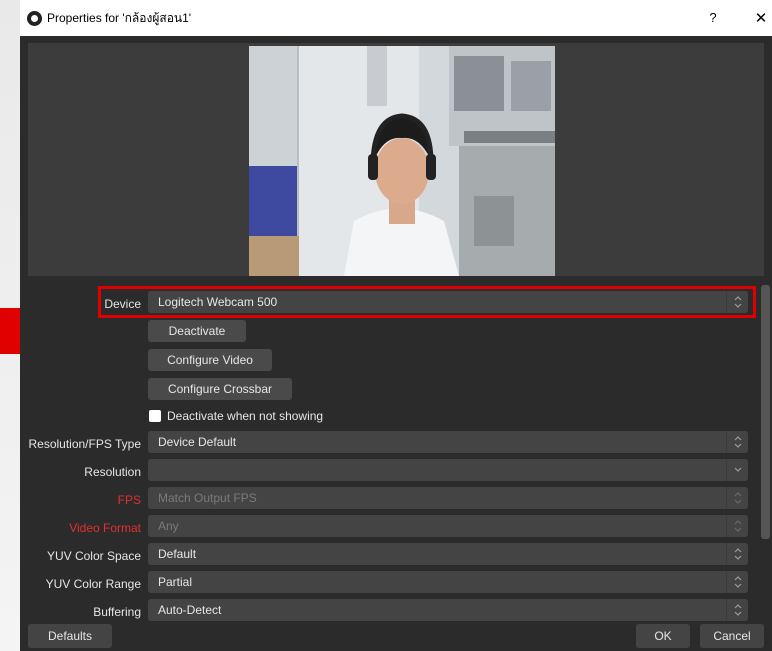  Describe the element at coordinates (93, 556) in the screenshot. I see `yuv-color-space-label: YUV Color Space` at that location.